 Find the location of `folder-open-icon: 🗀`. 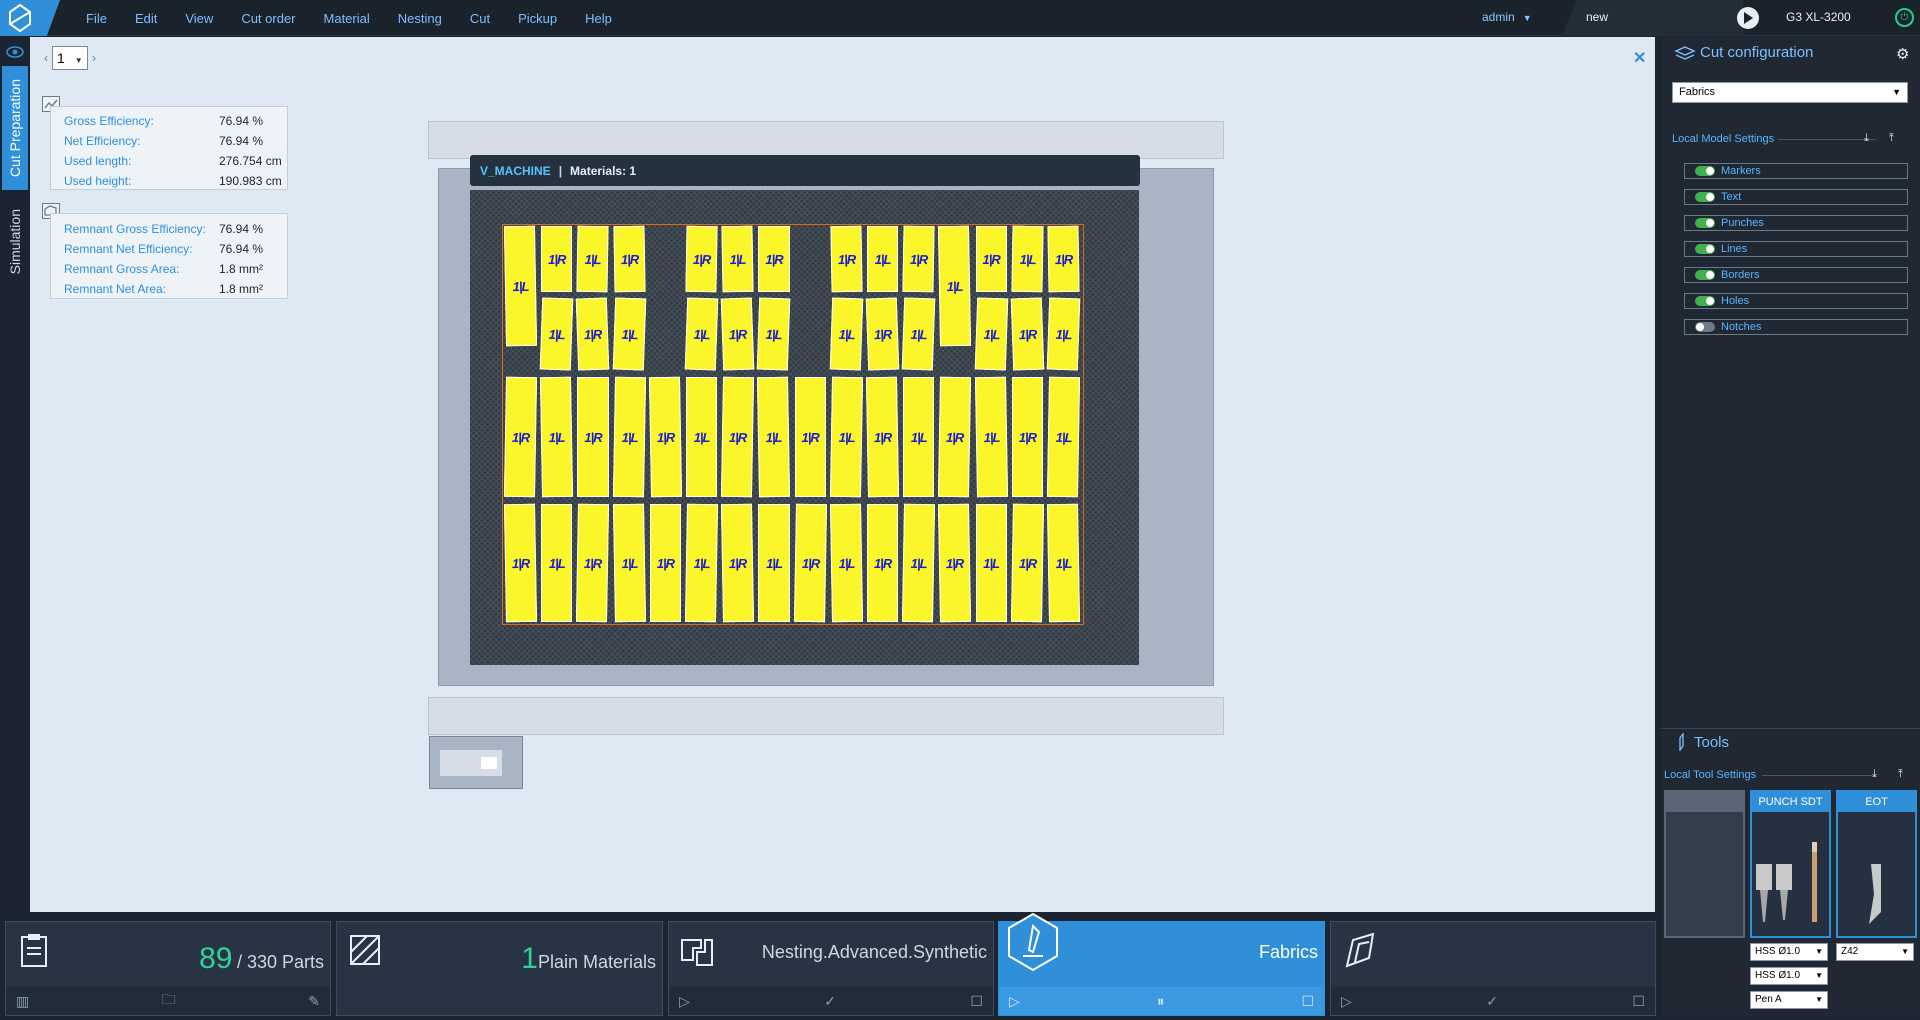

folder-open-icon: 🗀 is located at coordinates (169, 1001).